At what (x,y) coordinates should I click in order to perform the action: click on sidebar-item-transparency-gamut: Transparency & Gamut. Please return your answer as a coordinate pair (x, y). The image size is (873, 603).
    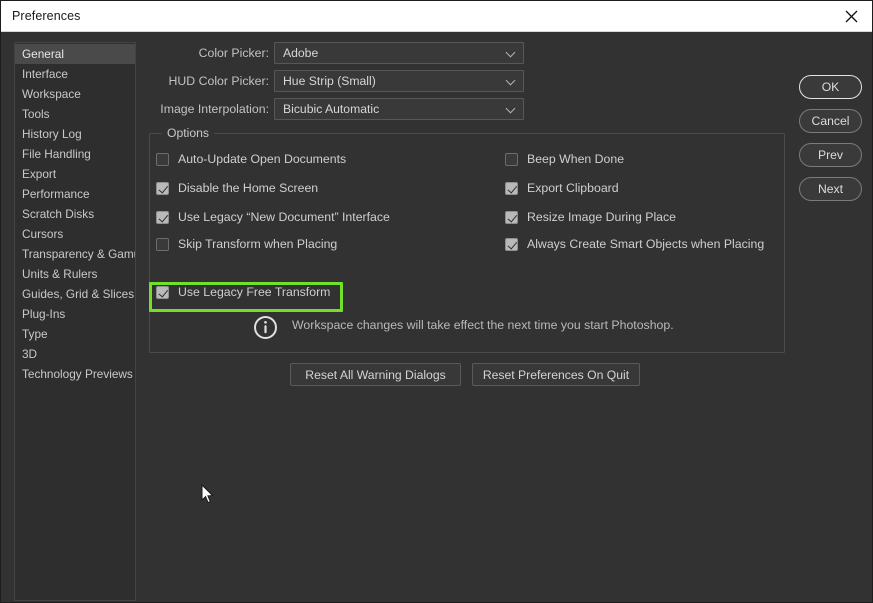
    Looking at the image, I should click on (75, 254).